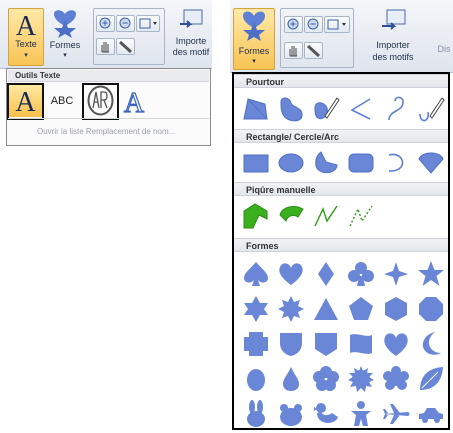 This screenshot has width=453, height=433. What do you see at coordinates (431, 413) in the screenshot?
I see `car-shape` at bounding box center [431, 413].